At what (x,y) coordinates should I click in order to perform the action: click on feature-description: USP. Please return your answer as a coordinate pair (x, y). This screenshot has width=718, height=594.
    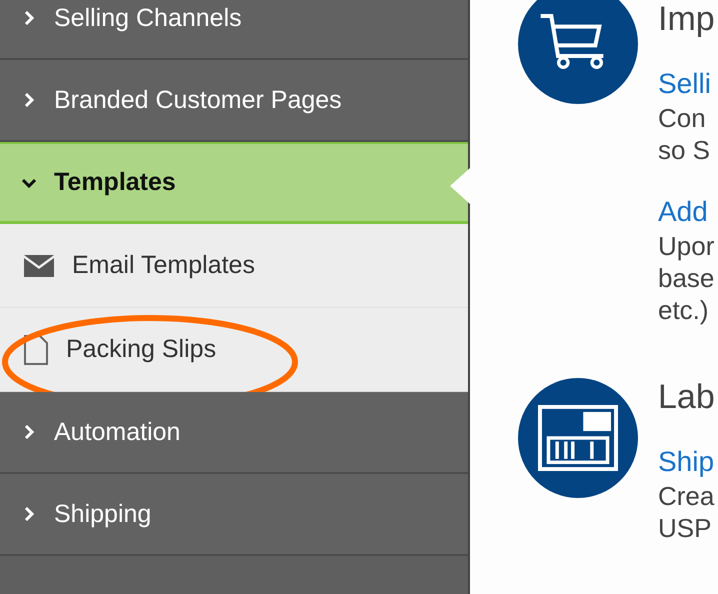
    Looking at the image, I should click on (685, 528).